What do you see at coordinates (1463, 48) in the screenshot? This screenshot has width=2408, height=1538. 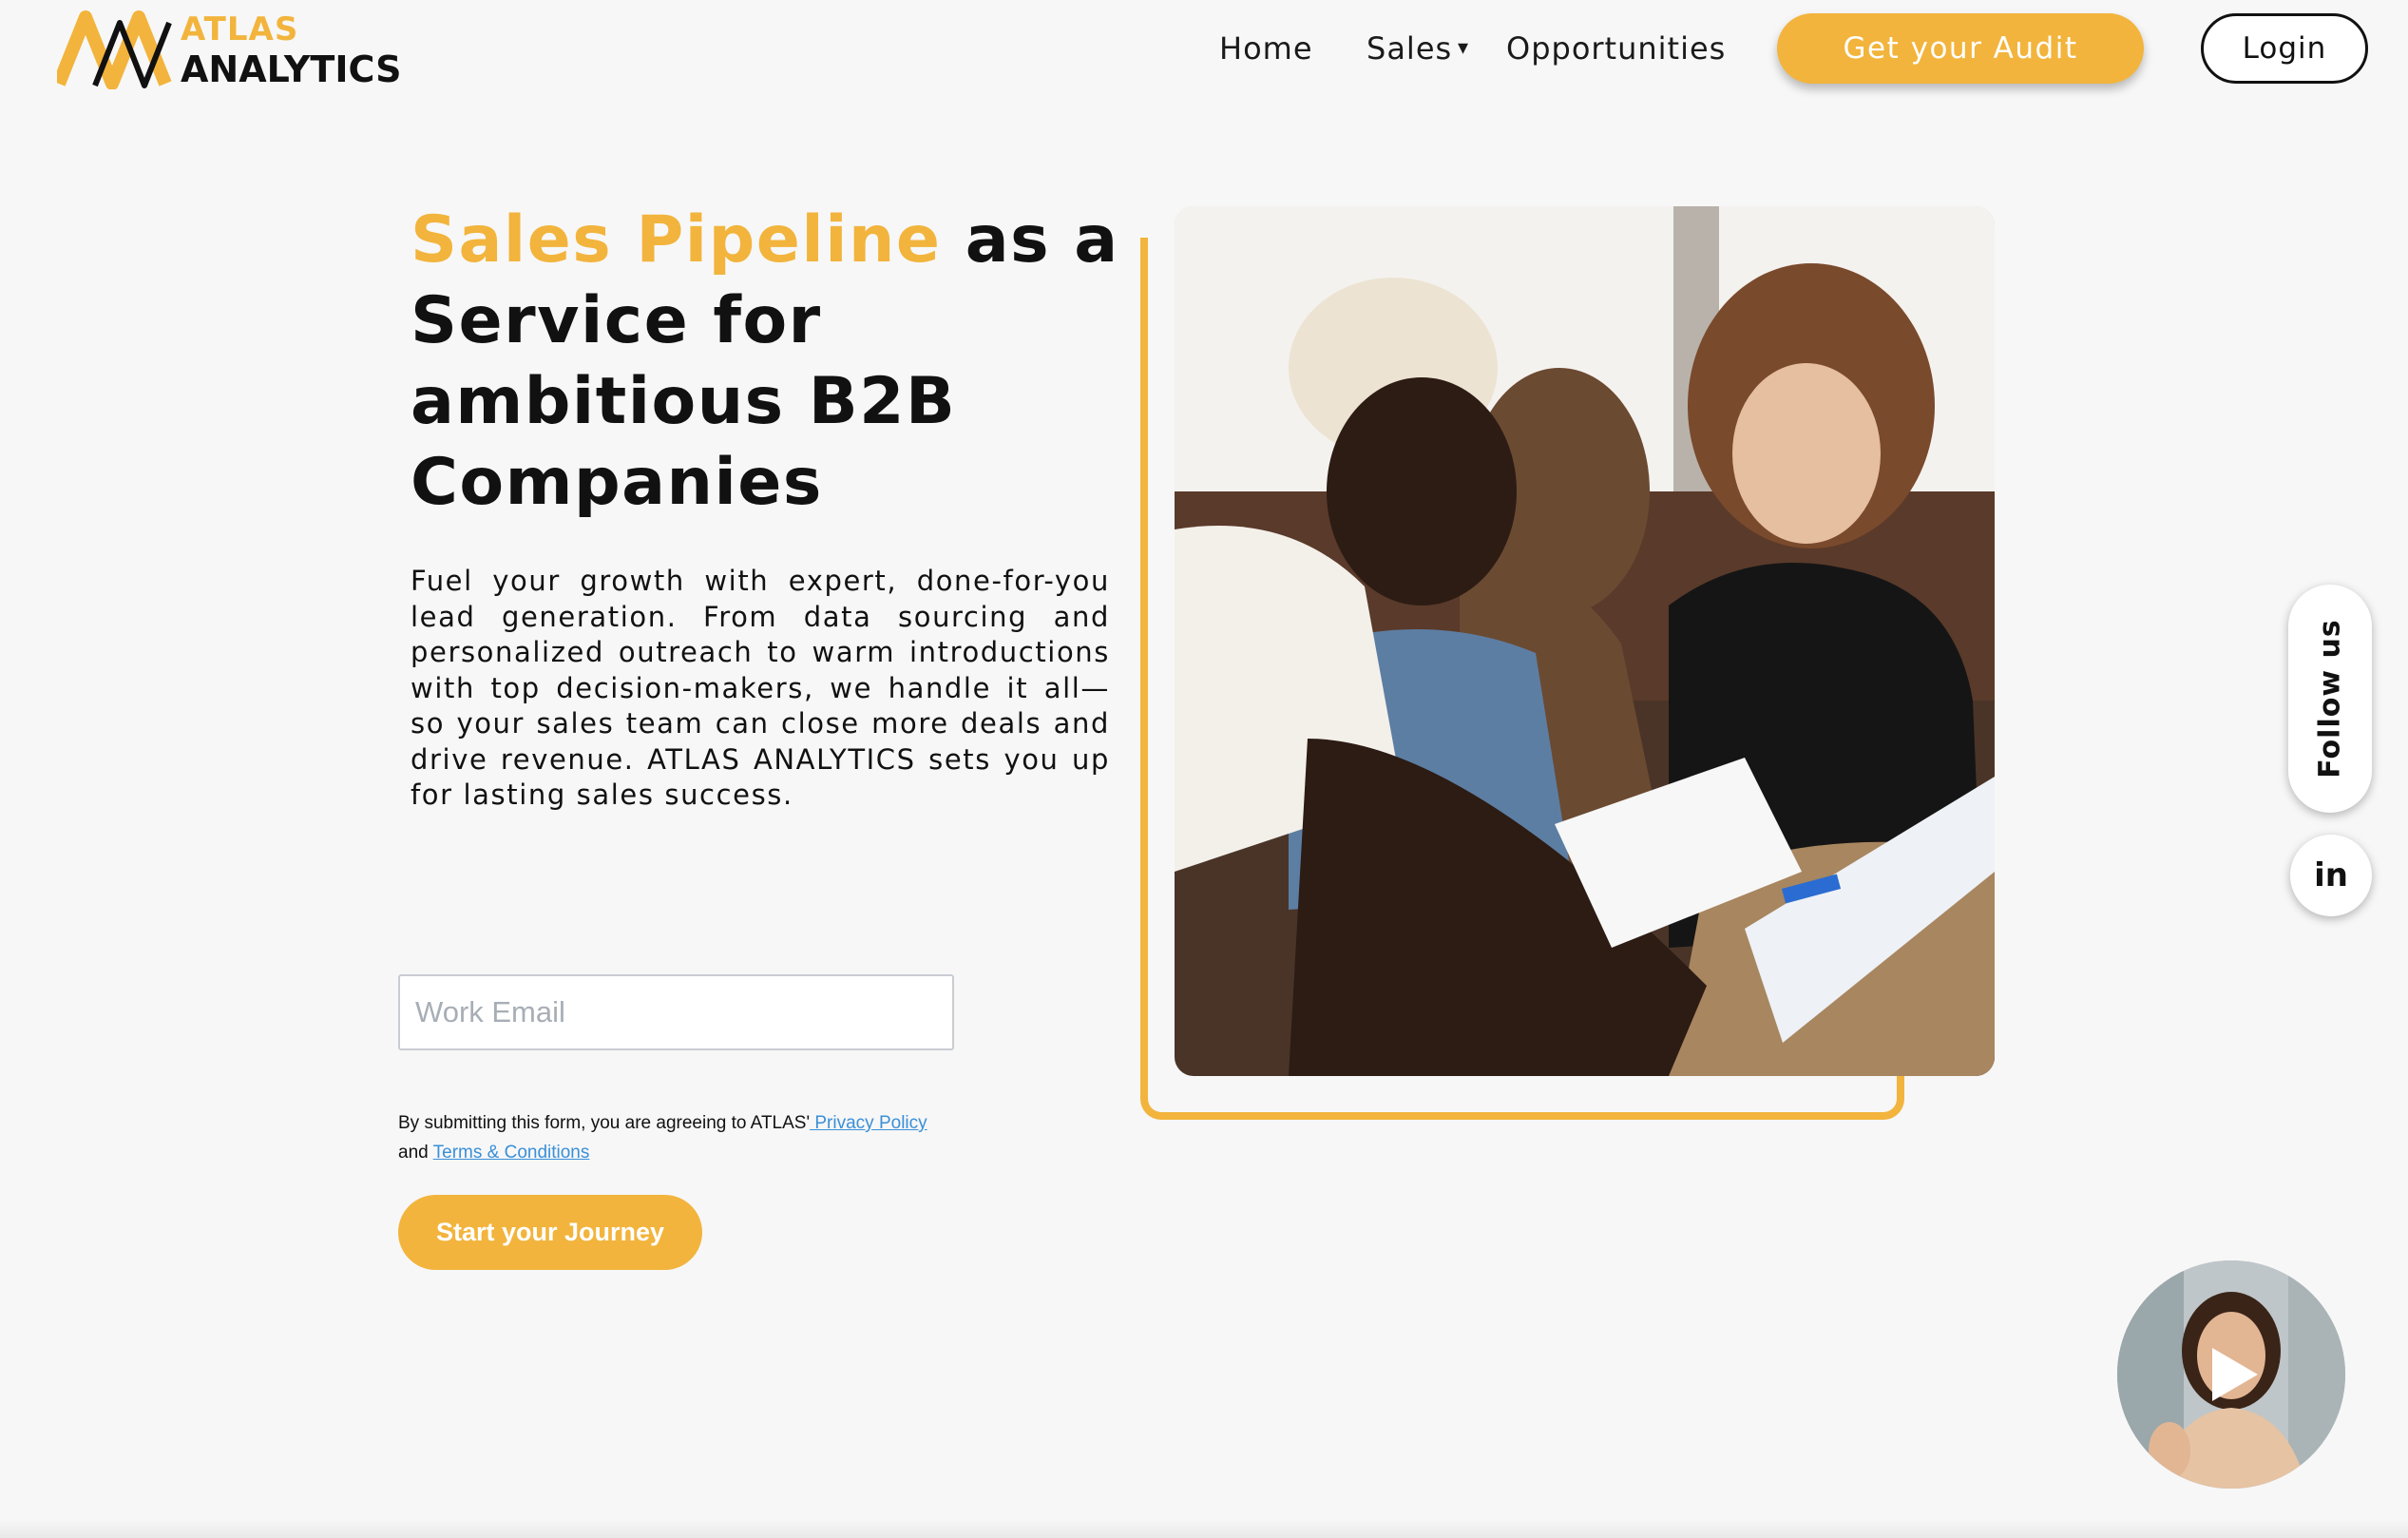 I see `chevron-down-icon: ▾` at bounding box center [1463, 48].